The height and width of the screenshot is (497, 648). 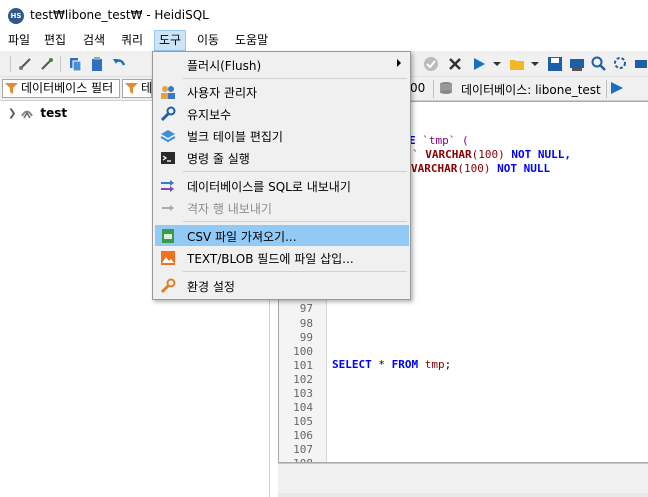 What do you see at coordinates (94, 40) in the screenshot?
I see `menu-search: 검색` at bounding box center [94, 40].